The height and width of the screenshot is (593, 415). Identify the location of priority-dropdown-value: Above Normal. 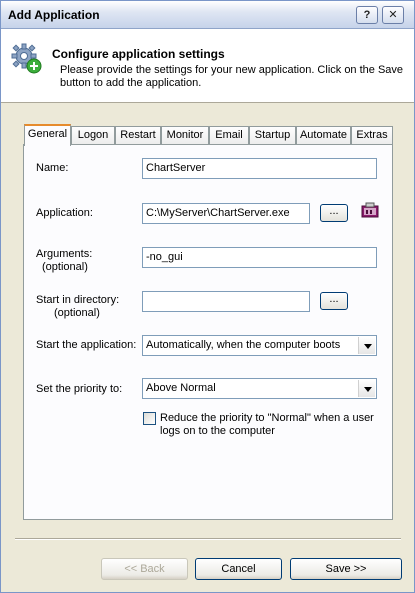
(181, 388).